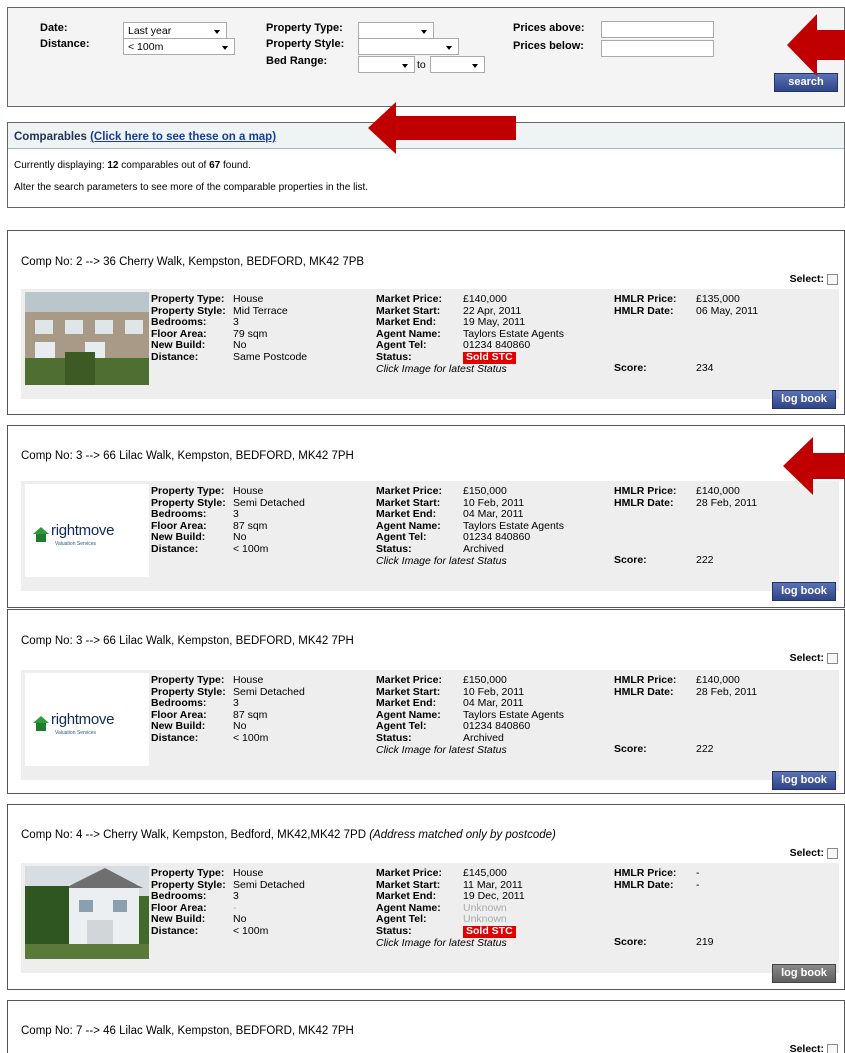 This screenshot has height=1053, width=845. I want to click on distance-value: < 100m, so click(251, 930).